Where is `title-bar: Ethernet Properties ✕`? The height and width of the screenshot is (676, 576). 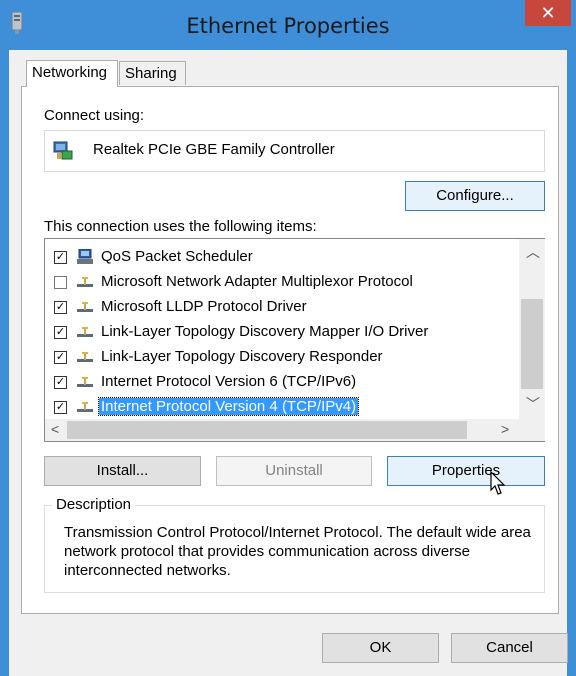 title-bar: Ethernet Properties ✕ is located at coordinates (288, 25).